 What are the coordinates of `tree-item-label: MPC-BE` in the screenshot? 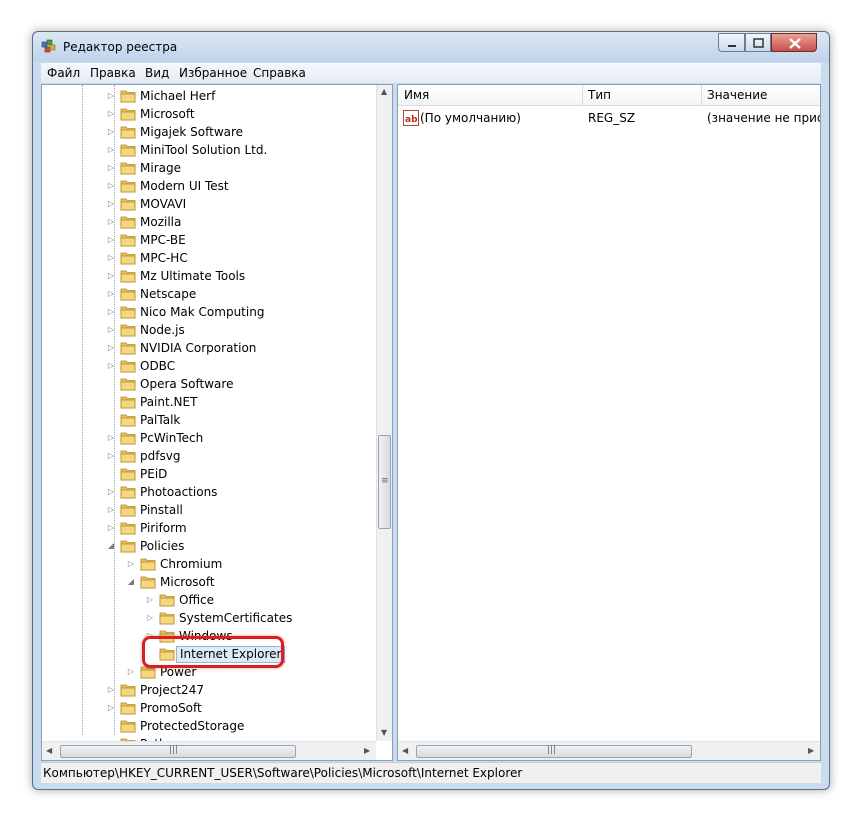 It's located at (163, 240).